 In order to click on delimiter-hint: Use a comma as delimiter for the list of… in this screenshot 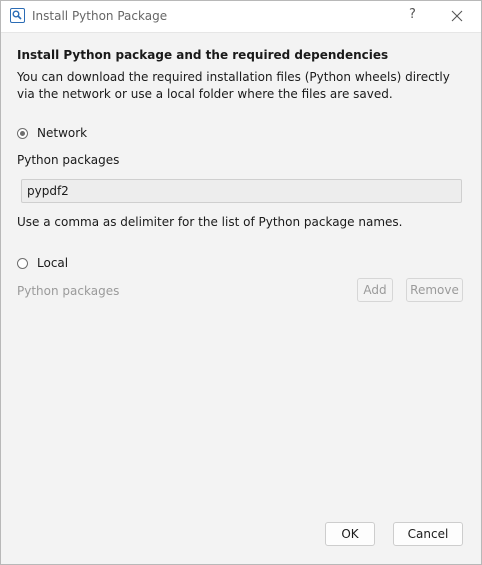, I will do `click(210, 222)`.